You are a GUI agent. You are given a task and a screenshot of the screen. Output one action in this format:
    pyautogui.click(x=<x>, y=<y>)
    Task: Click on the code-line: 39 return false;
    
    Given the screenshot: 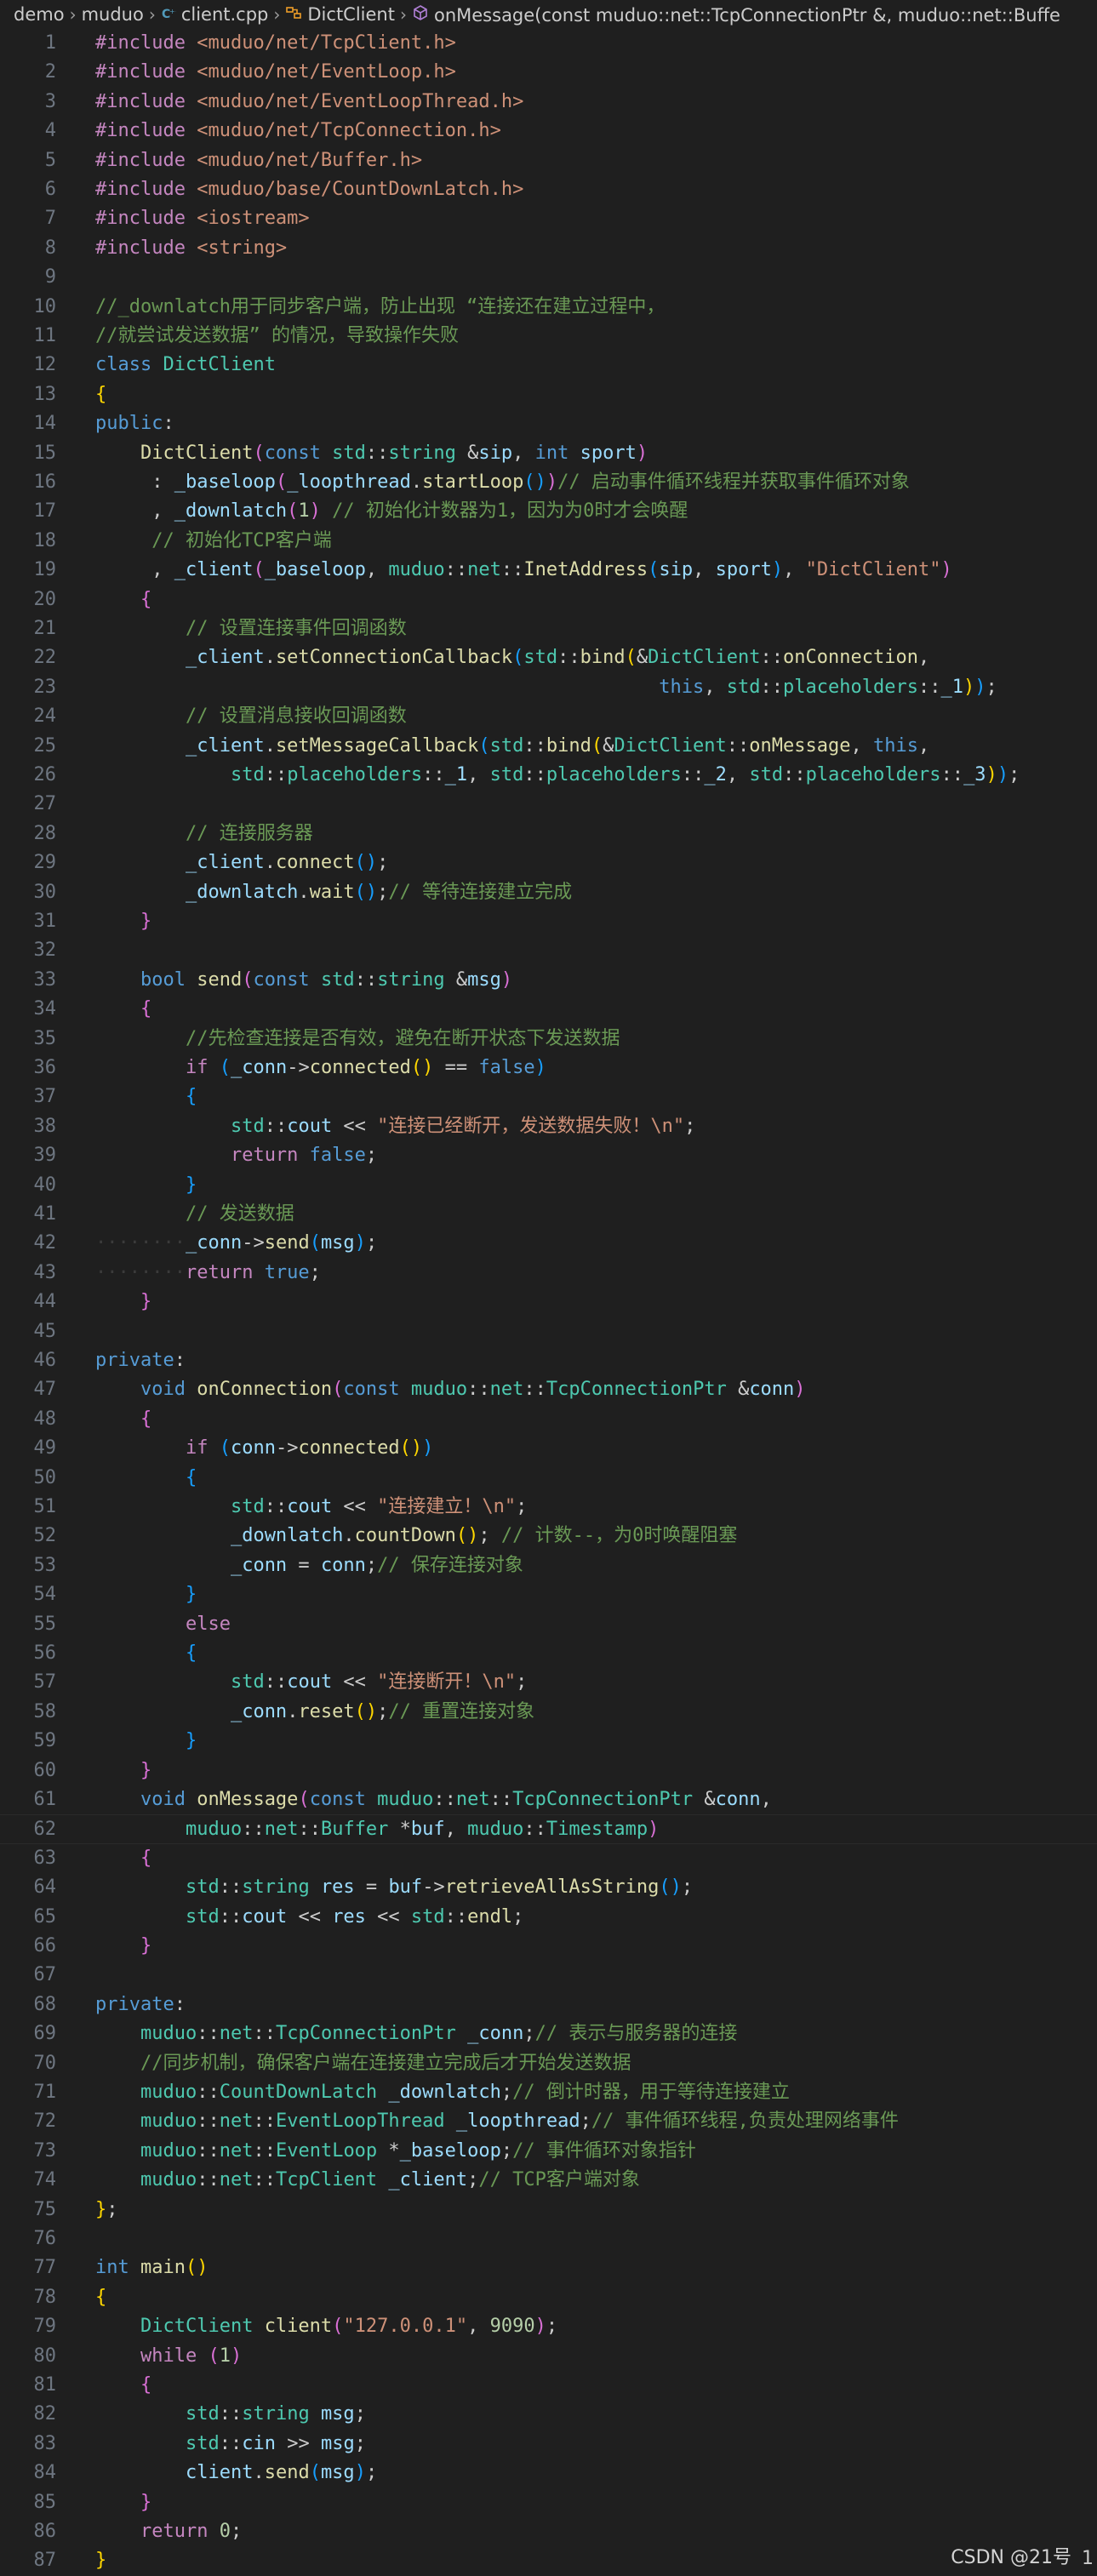 What is the action you would take?
    pyautogui.click(x=548, y=1155)
    